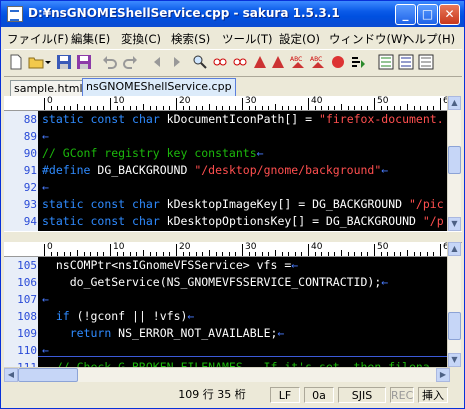  I want to click on scroll-thumb-bottom, so click(454, 326).